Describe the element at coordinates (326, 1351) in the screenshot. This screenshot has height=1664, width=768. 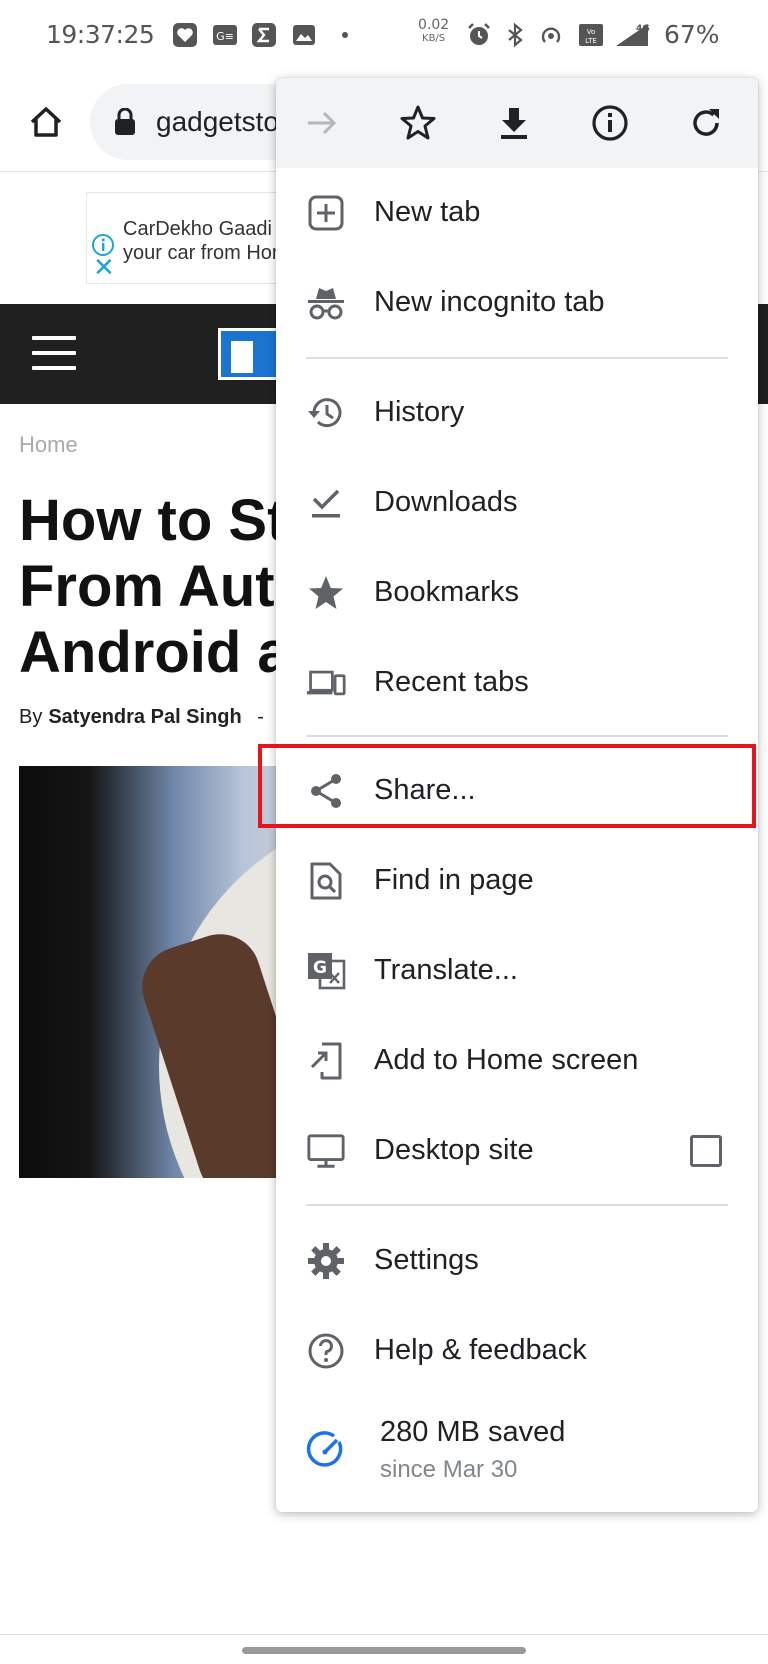
I see `help-icon` at that location.